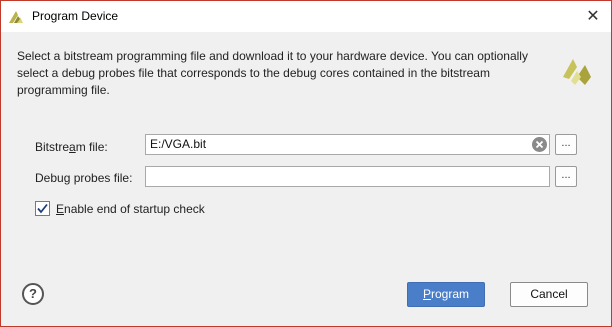 This screenshot has height=327, width=612. Describe the element at coordinates (539, 144) in the screenshot. I see `clear-icon` at that location.